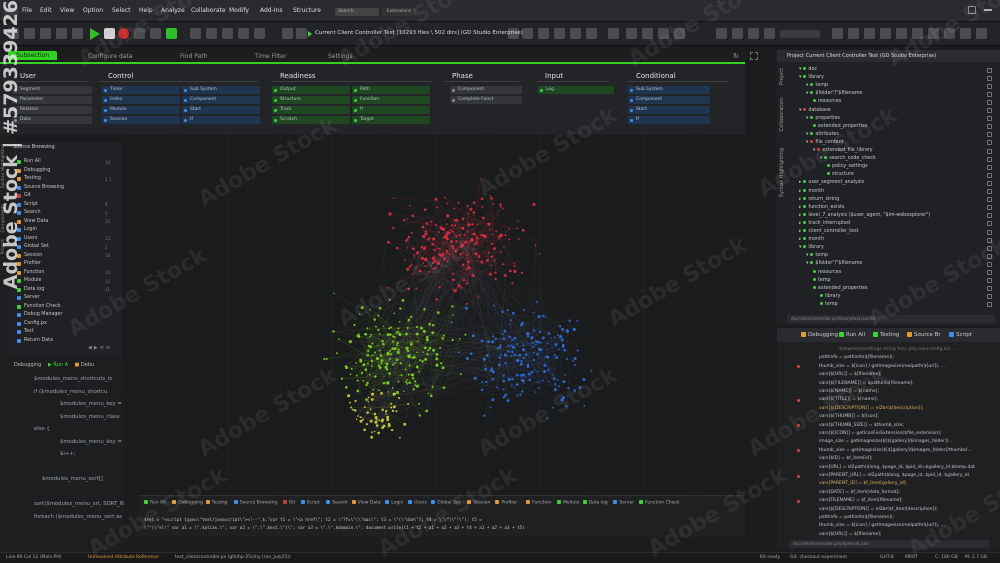 The width and height of the screenshot is (1000, 563). I want to click on tab-1: Configure data, so click(110, 56).